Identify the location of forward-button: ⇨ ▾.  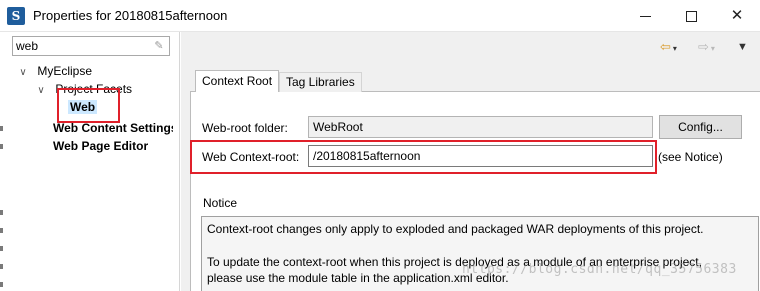
(706, 47).